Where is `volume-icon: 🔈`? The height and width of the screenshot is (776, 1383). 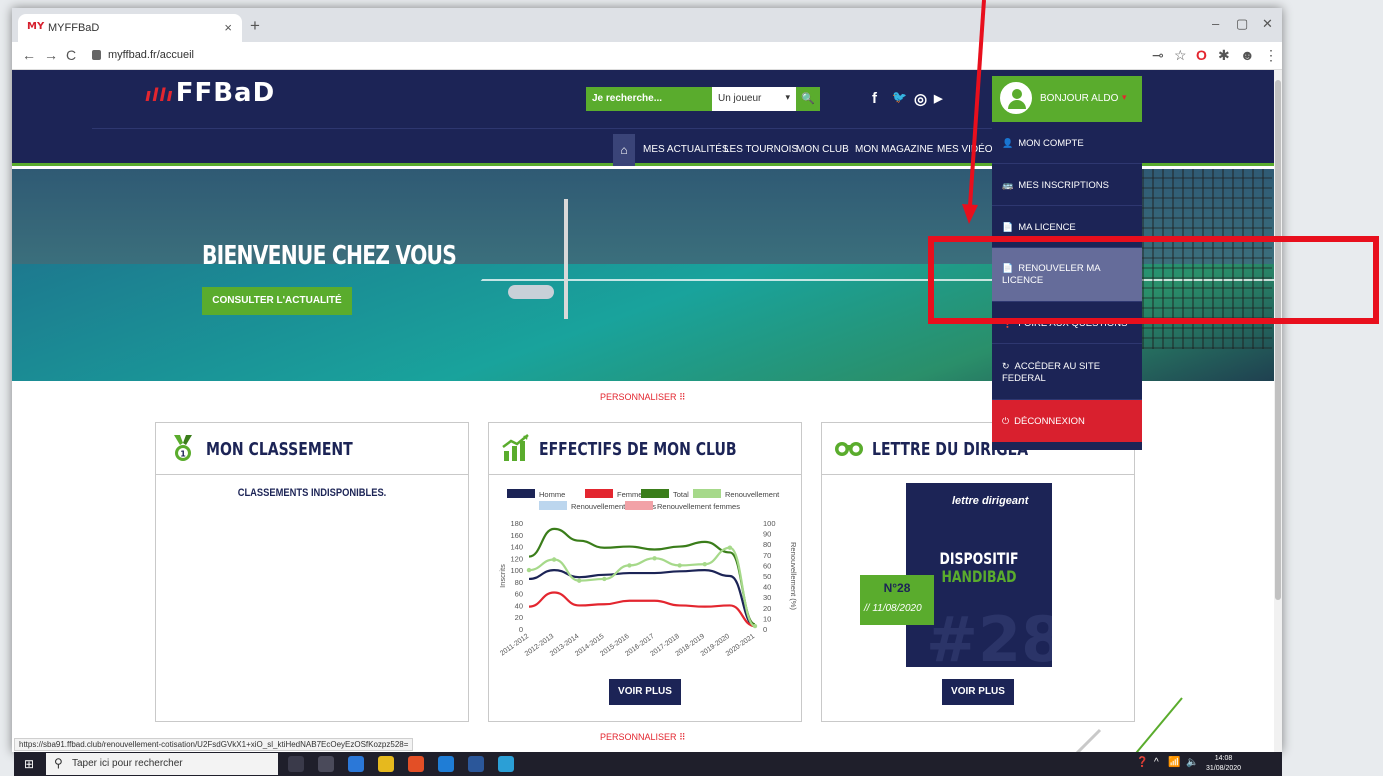
volume-icon: 🔈 is located at coordinates (1192, 762).